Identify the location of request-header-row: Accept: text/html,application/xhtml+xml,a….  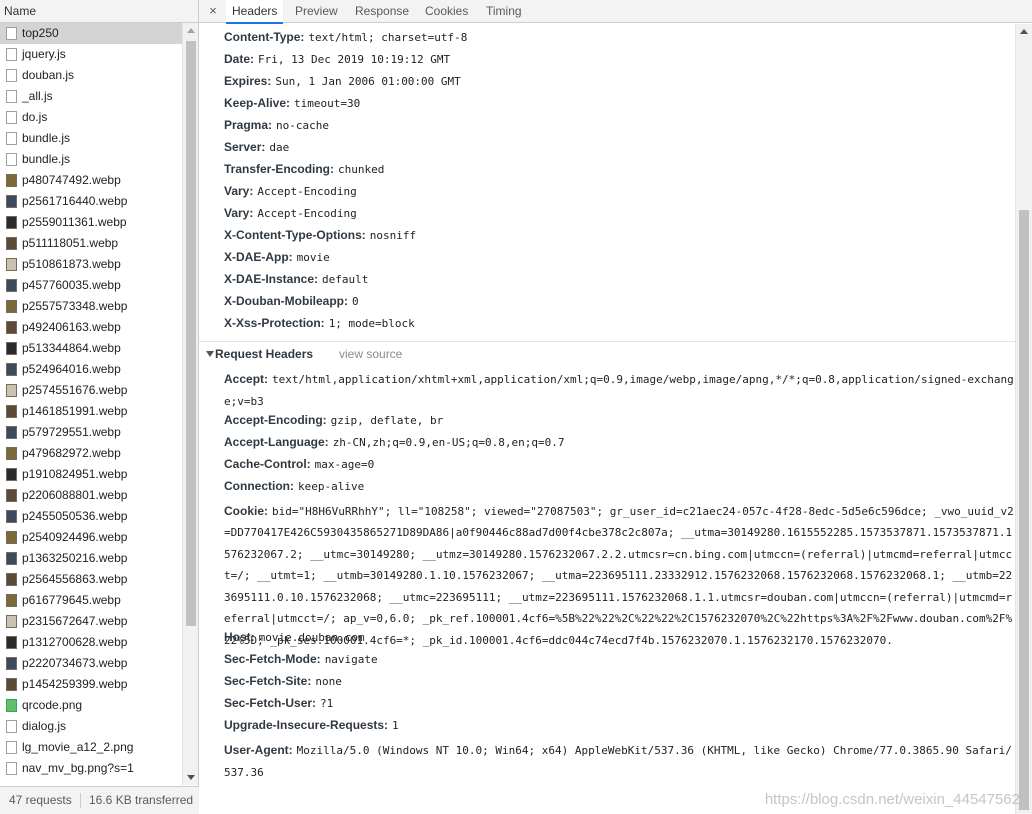
(619, 390).